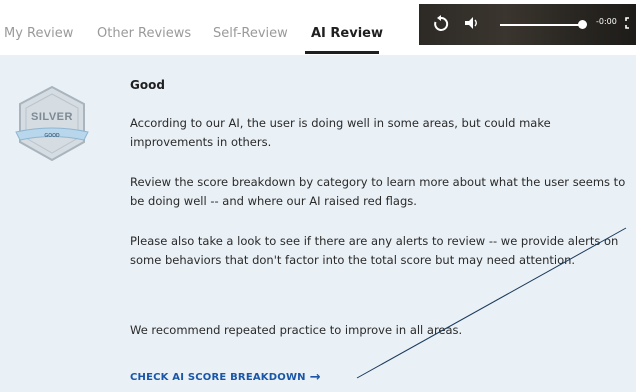  Describe the element at coordinates (38, 33) in the screenshot. I see `tab-my-review: My Review` at that location.